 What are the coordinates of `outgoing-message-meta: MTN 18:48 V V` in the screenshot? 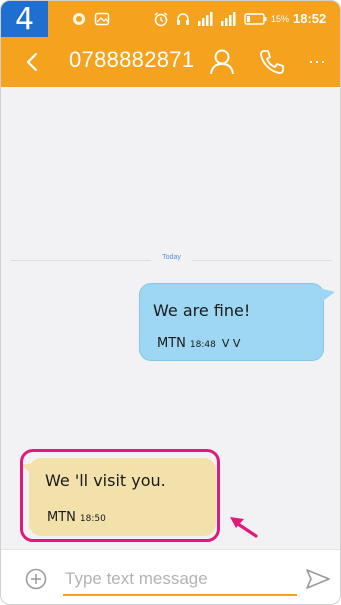 It's located at (198, 343).